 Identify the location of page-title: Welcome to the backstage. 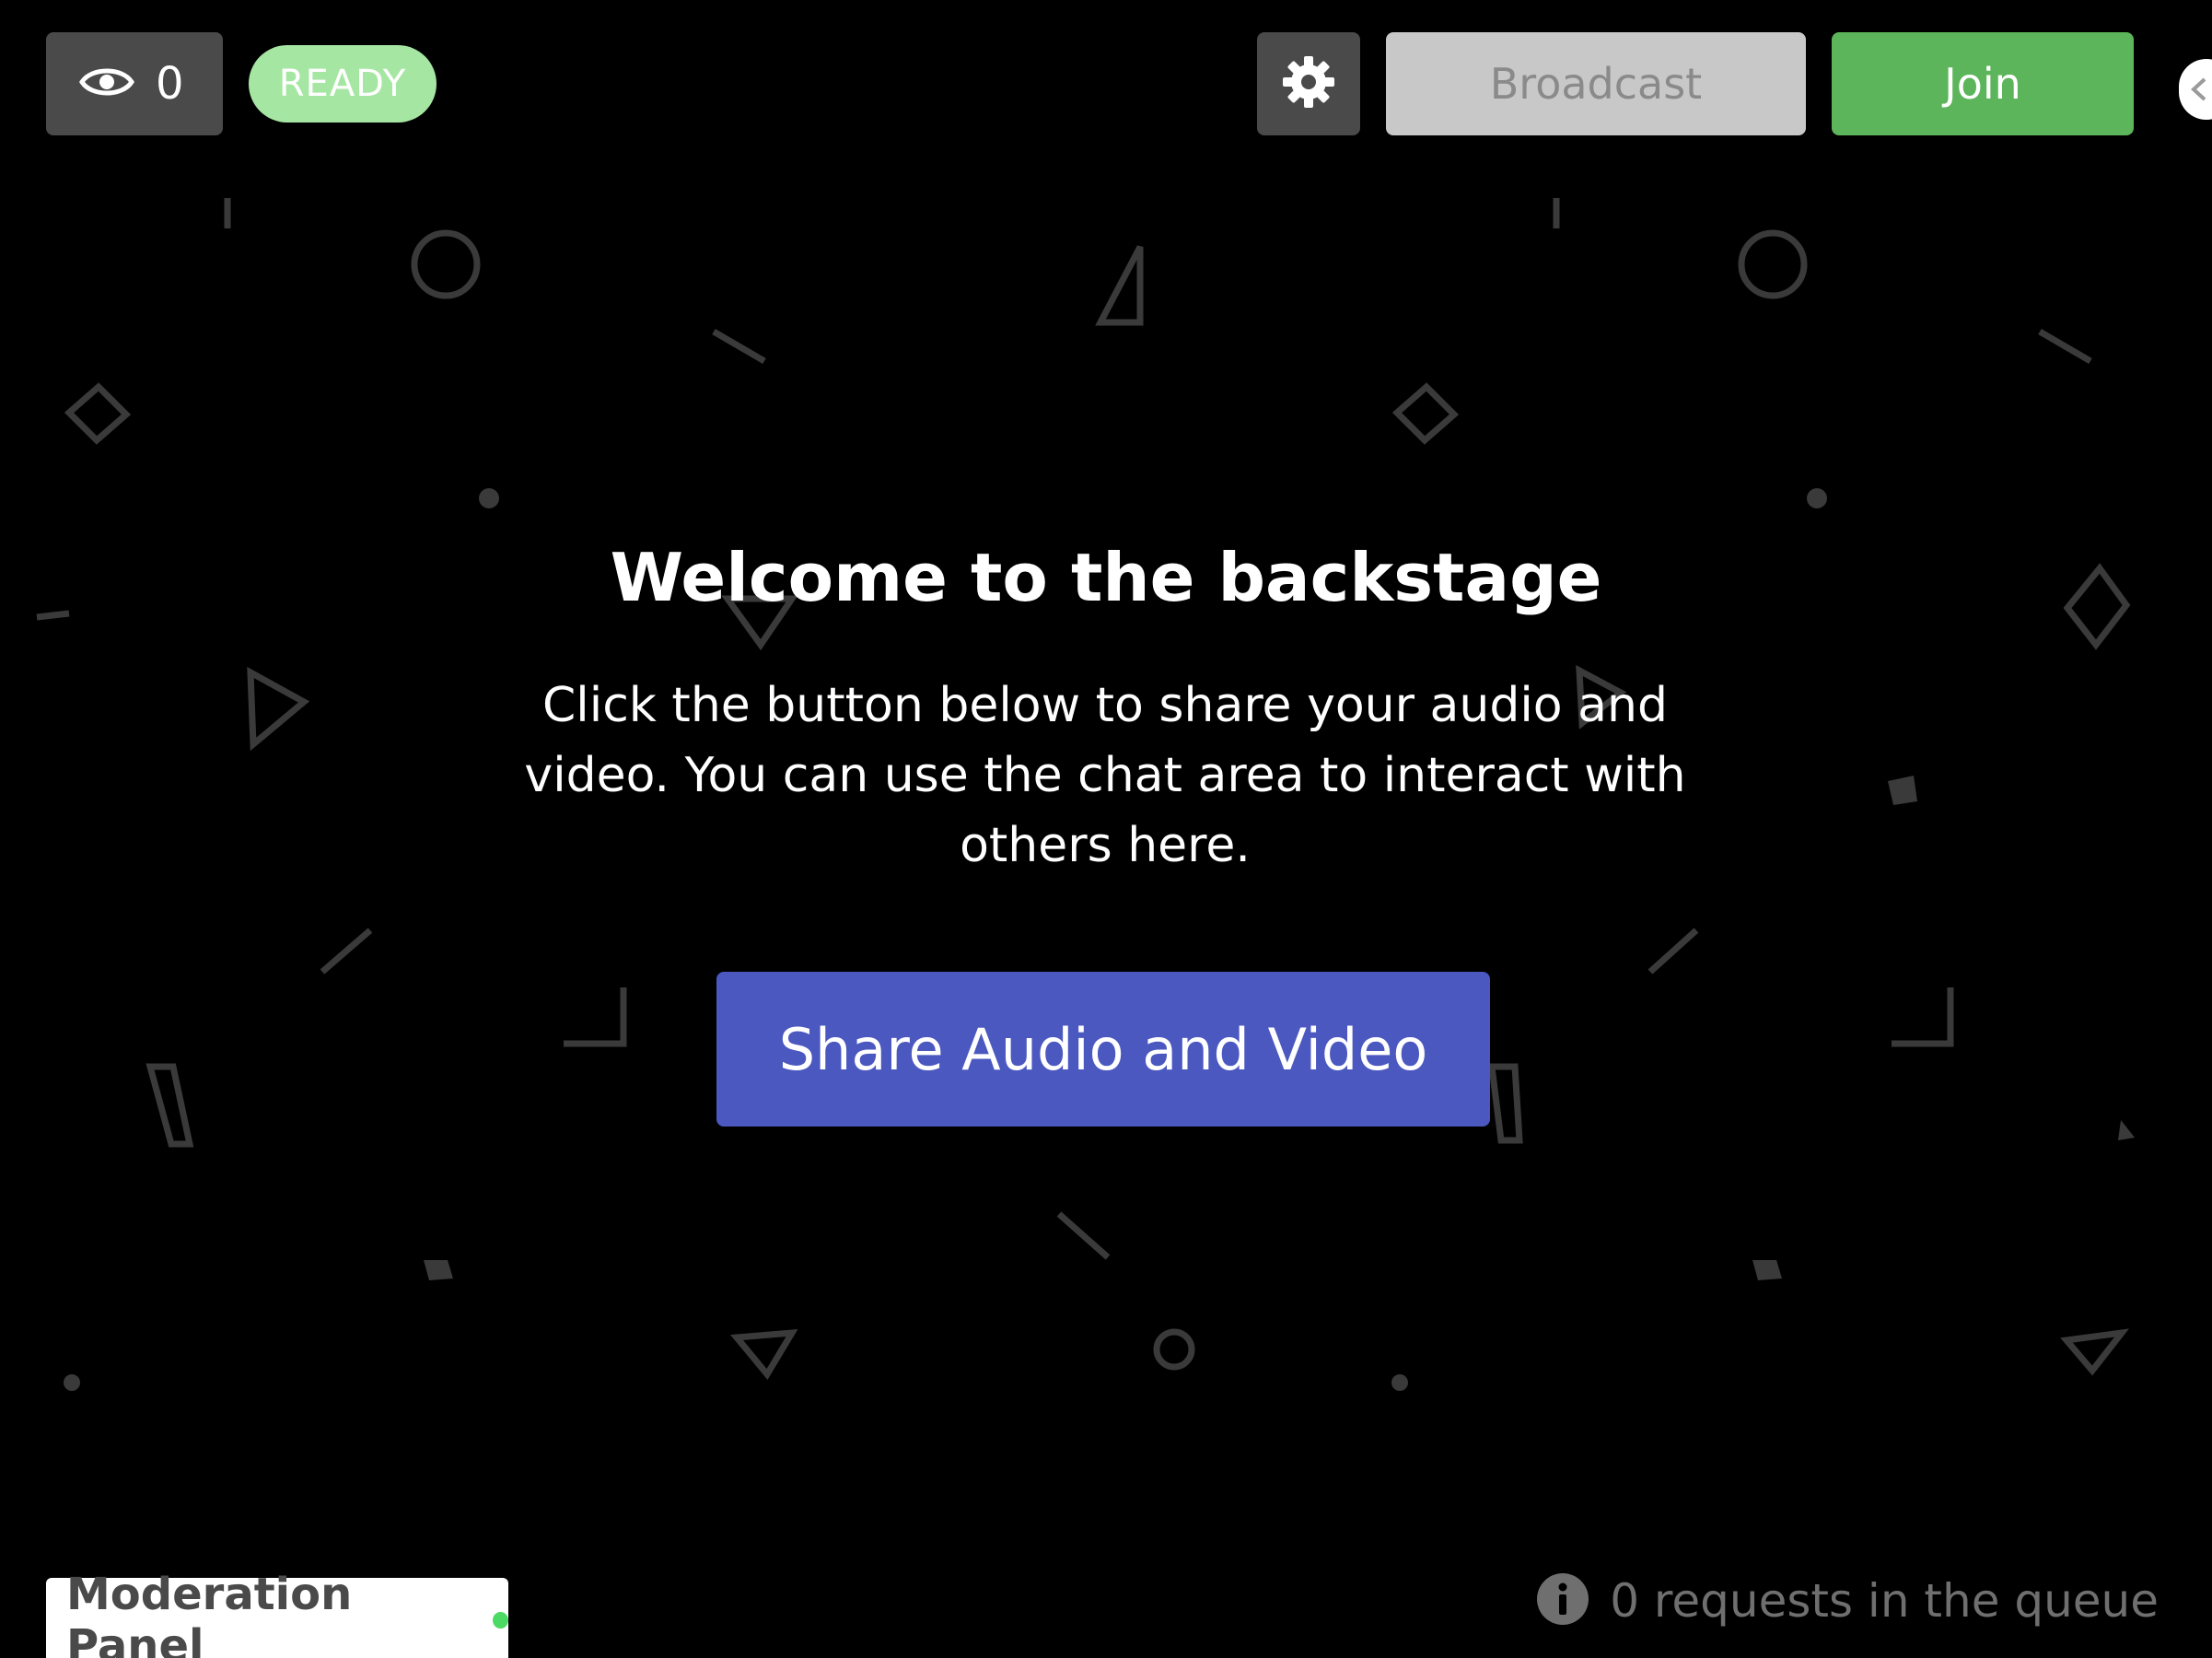
(1106, 577).